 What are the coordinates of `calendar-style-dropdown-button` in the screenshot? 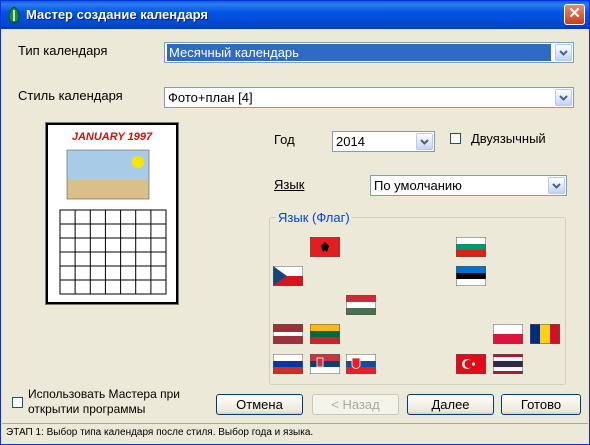 It's located at (563, 97).